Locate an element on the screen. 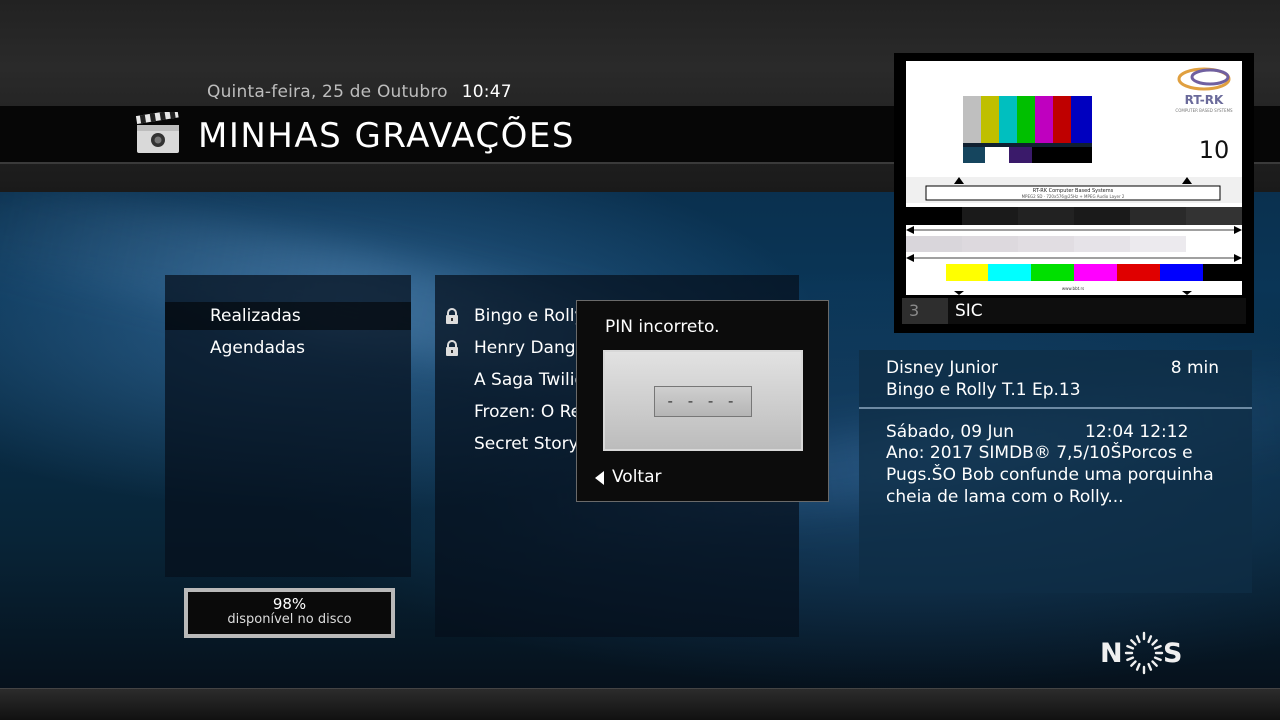  channel-number: 3 is located at coordinates (925, 311).